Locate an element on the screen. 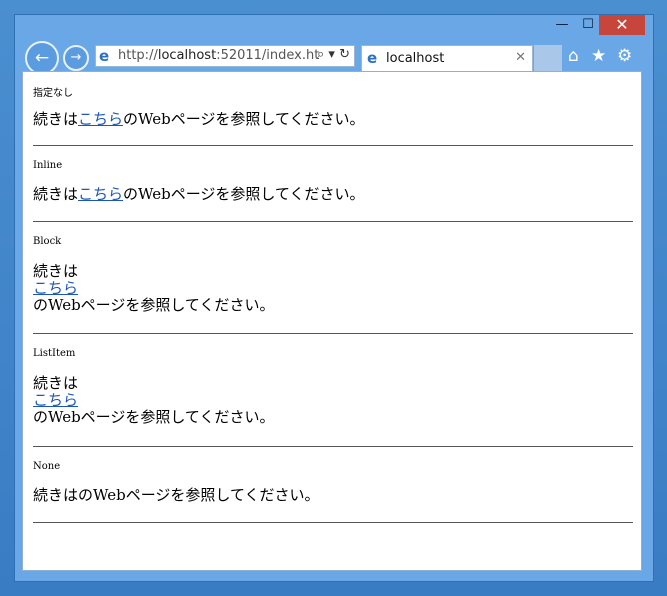 The width and height of the screenshot is (667, 596). section-label: 指定なし is located at coordinates (53, 93).